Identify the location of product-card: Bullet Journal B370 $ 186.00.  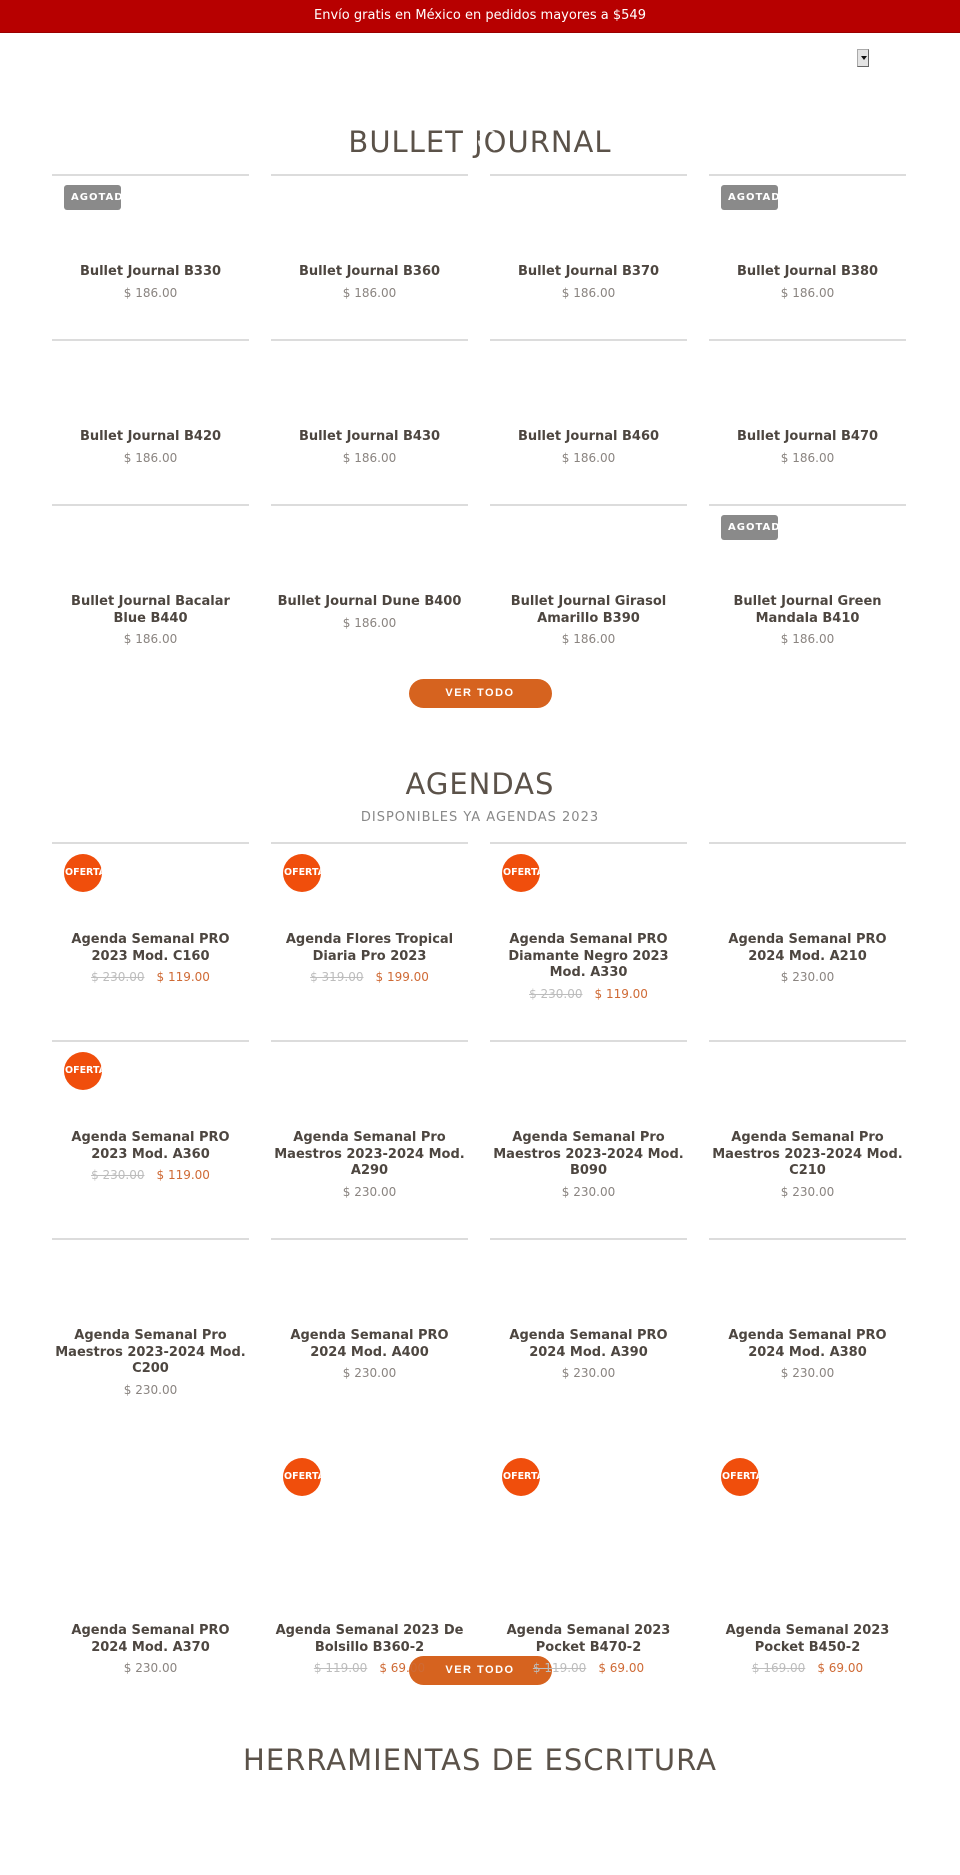
(588, 256).